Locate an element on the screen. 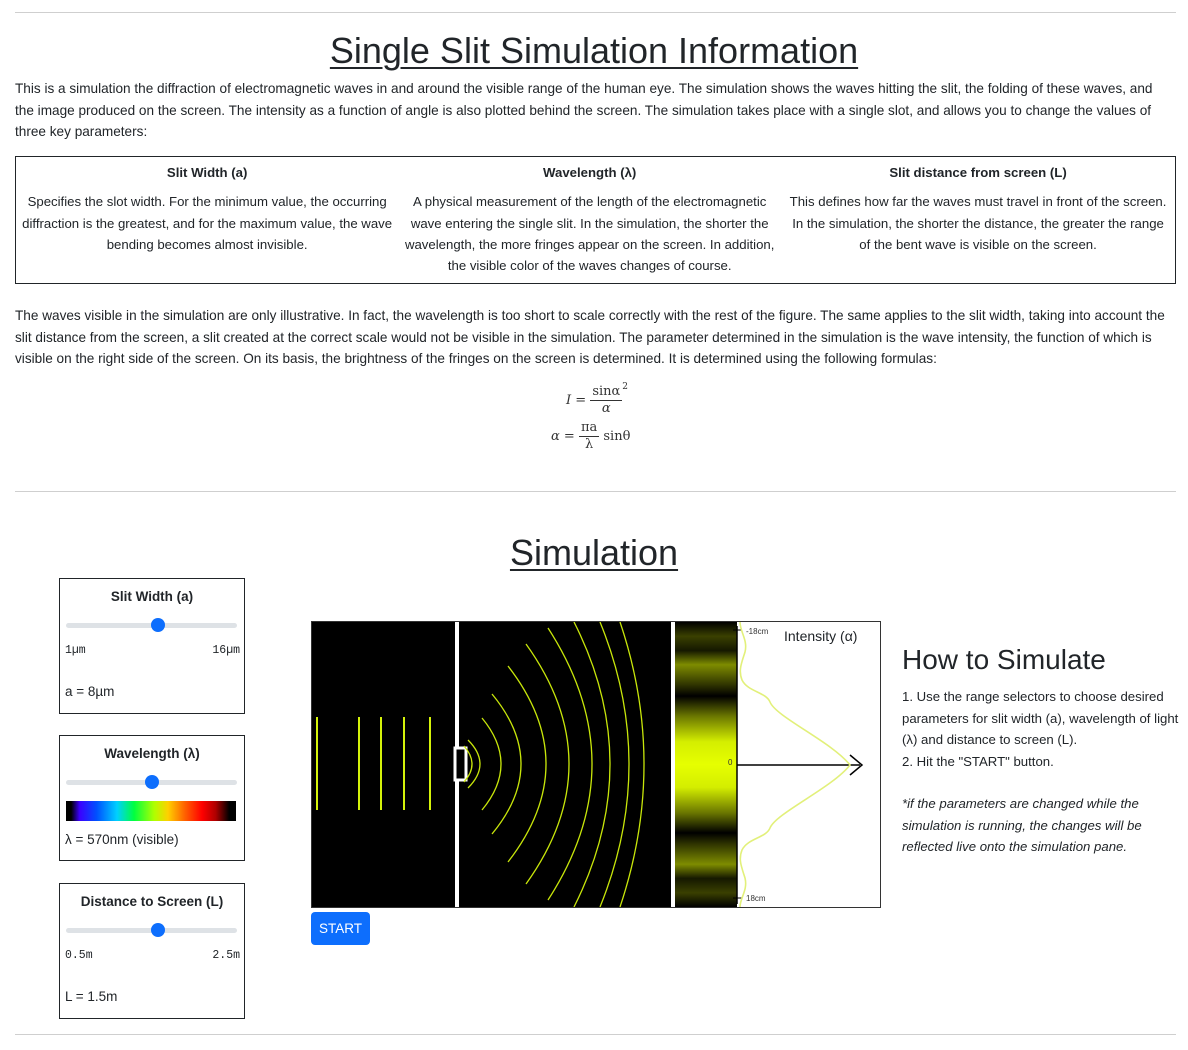 Image resolution: width=1188 pixels, height=1050 pixels. distance-min: 0.5m is located at coordinates (79, 955).